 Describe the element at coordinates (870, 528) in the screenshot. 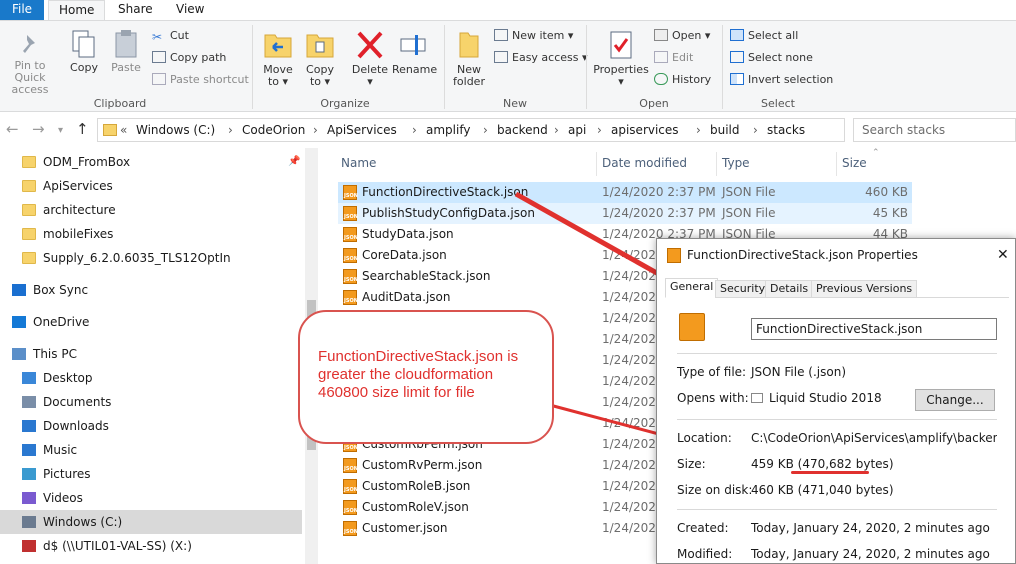

I see `created-value: Today, January 24, 2020, 2 minutes ago` at that location.